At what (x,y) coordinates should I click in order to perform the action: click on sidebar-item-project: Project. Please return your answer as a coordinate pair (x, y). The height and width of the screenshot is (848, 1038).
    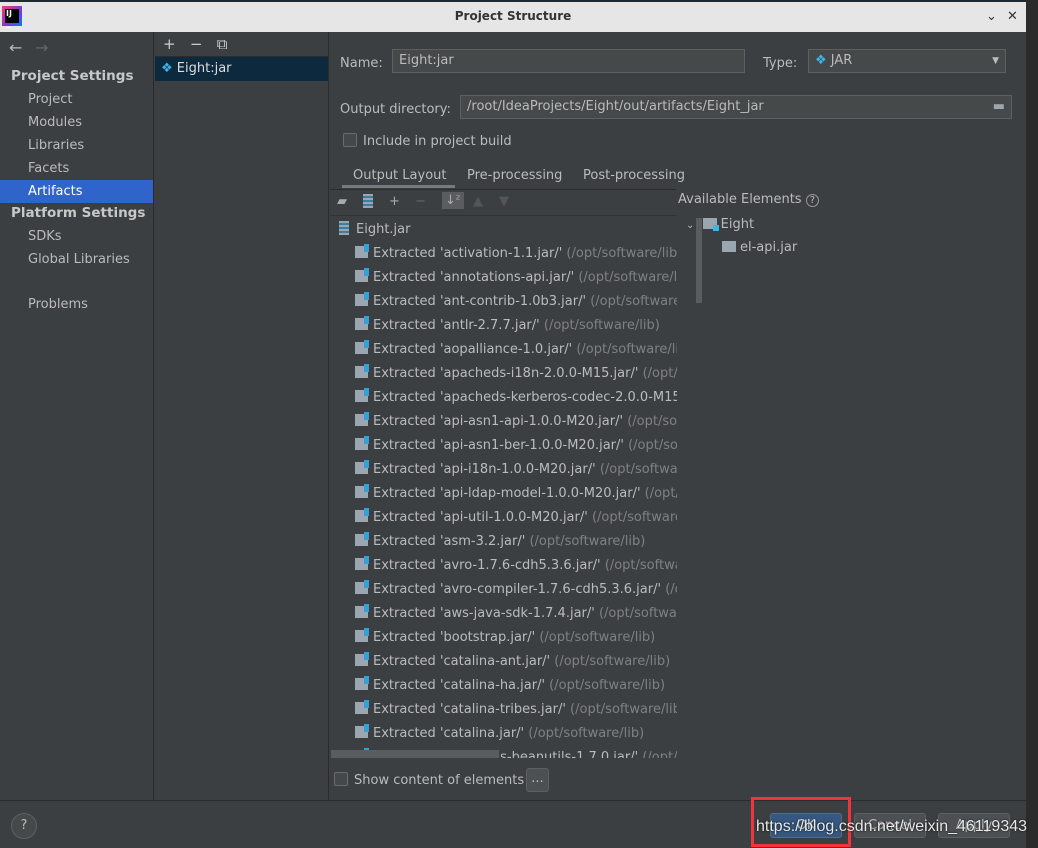
    Looking at the image, I should click on (76, 99).